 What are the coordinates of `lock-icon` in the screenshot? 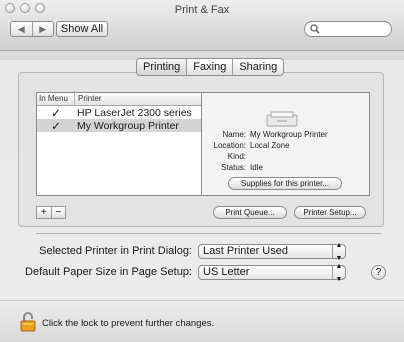 It's located at (28, 322).